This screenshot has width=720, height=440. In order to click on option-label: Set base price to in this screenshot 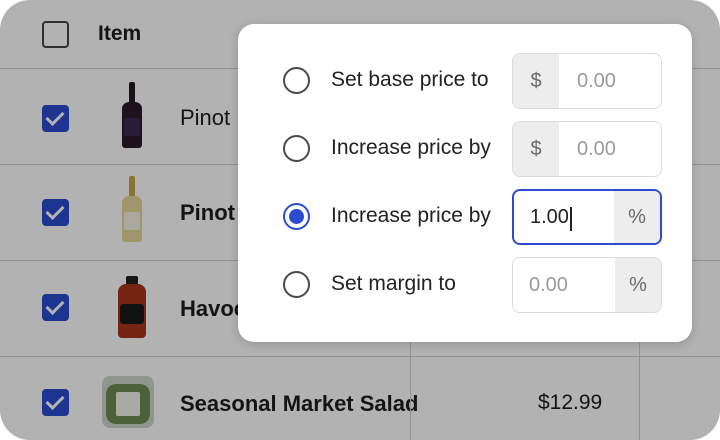, I will do `click(410, 79)`.